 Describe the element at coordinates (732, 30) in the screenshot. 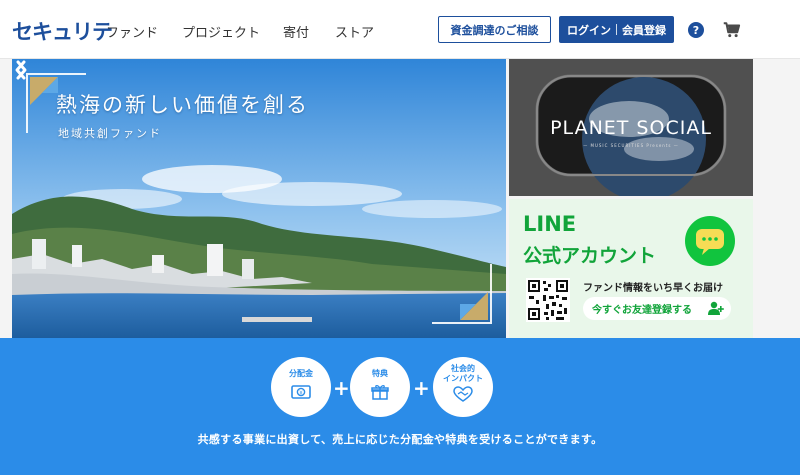

I see `cart-icon` at that location.